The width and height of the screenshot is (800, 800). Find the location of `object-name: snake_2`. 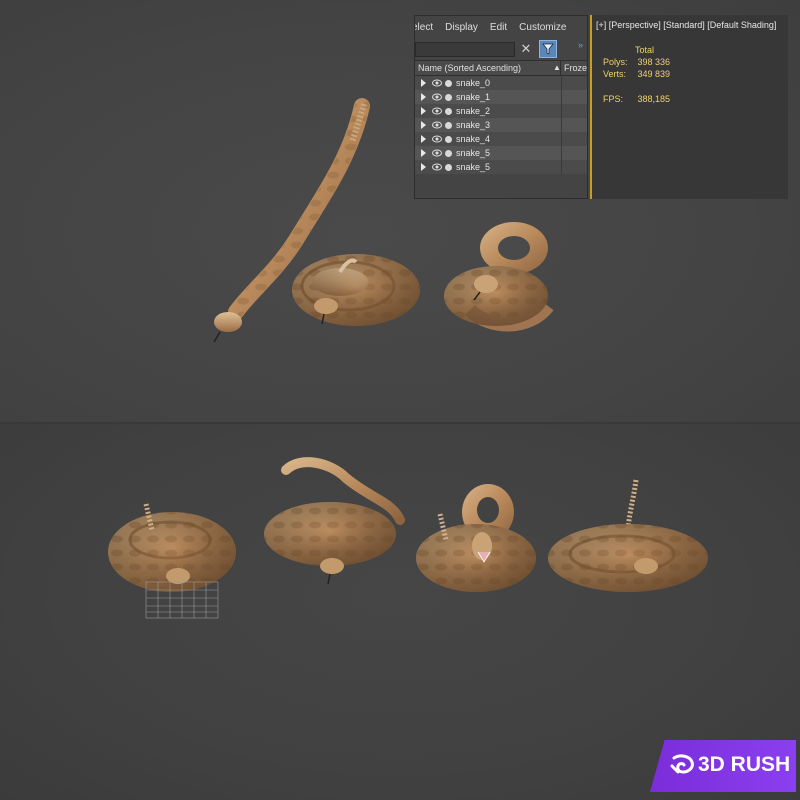

object-name: snake_2 is located at coordinates (473, 111).